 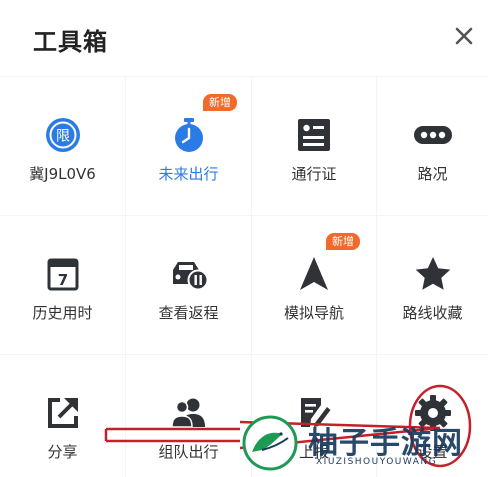 I want to click on tool-label: 分享, so click(x=62, y=452).